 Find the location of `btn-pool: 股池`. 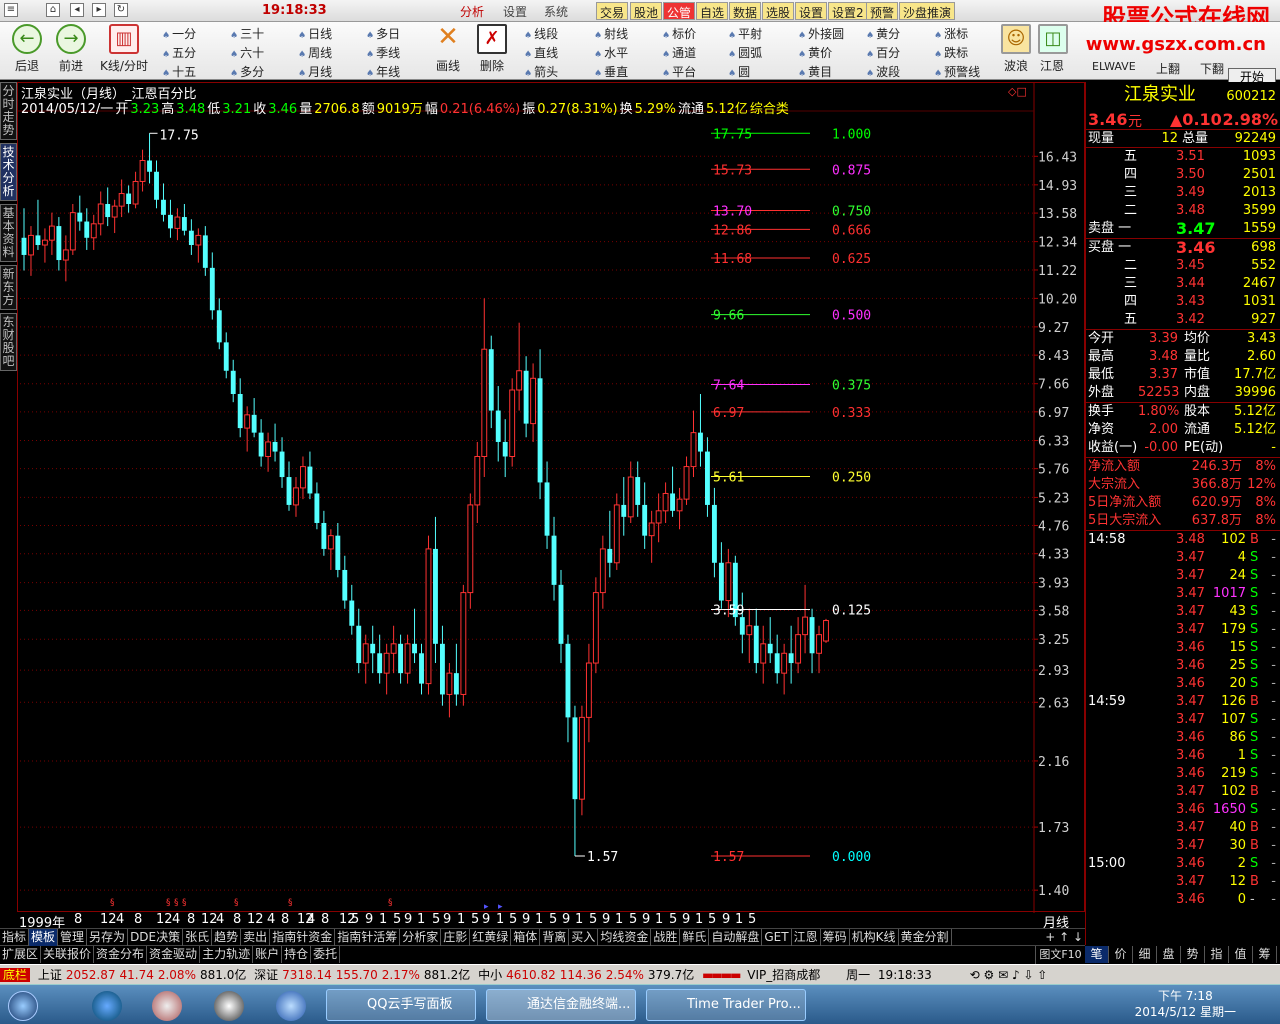

btn-pool: 股池 is located at coordinates (646, 11).